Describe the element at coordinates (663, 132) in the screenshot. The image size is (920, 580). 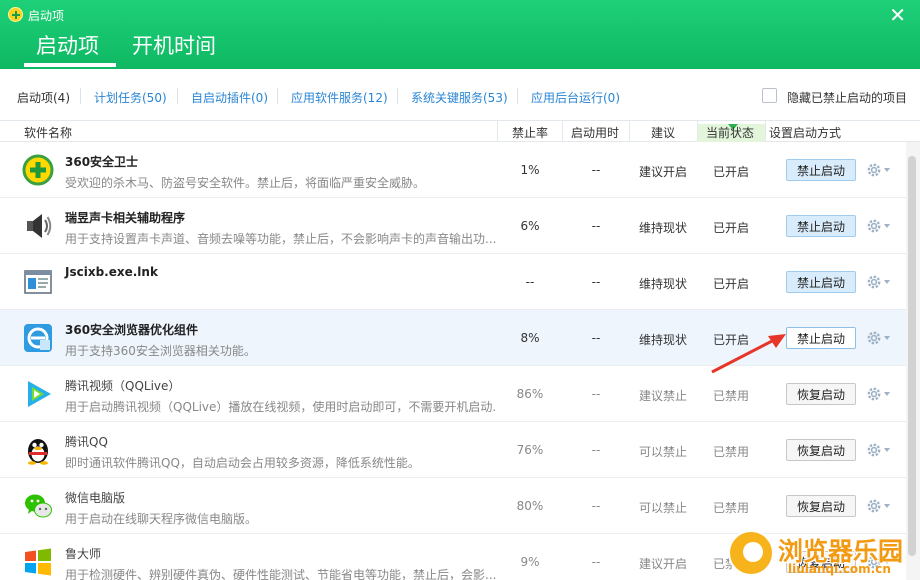
I see `col-header-suggest: 建议` at that location.